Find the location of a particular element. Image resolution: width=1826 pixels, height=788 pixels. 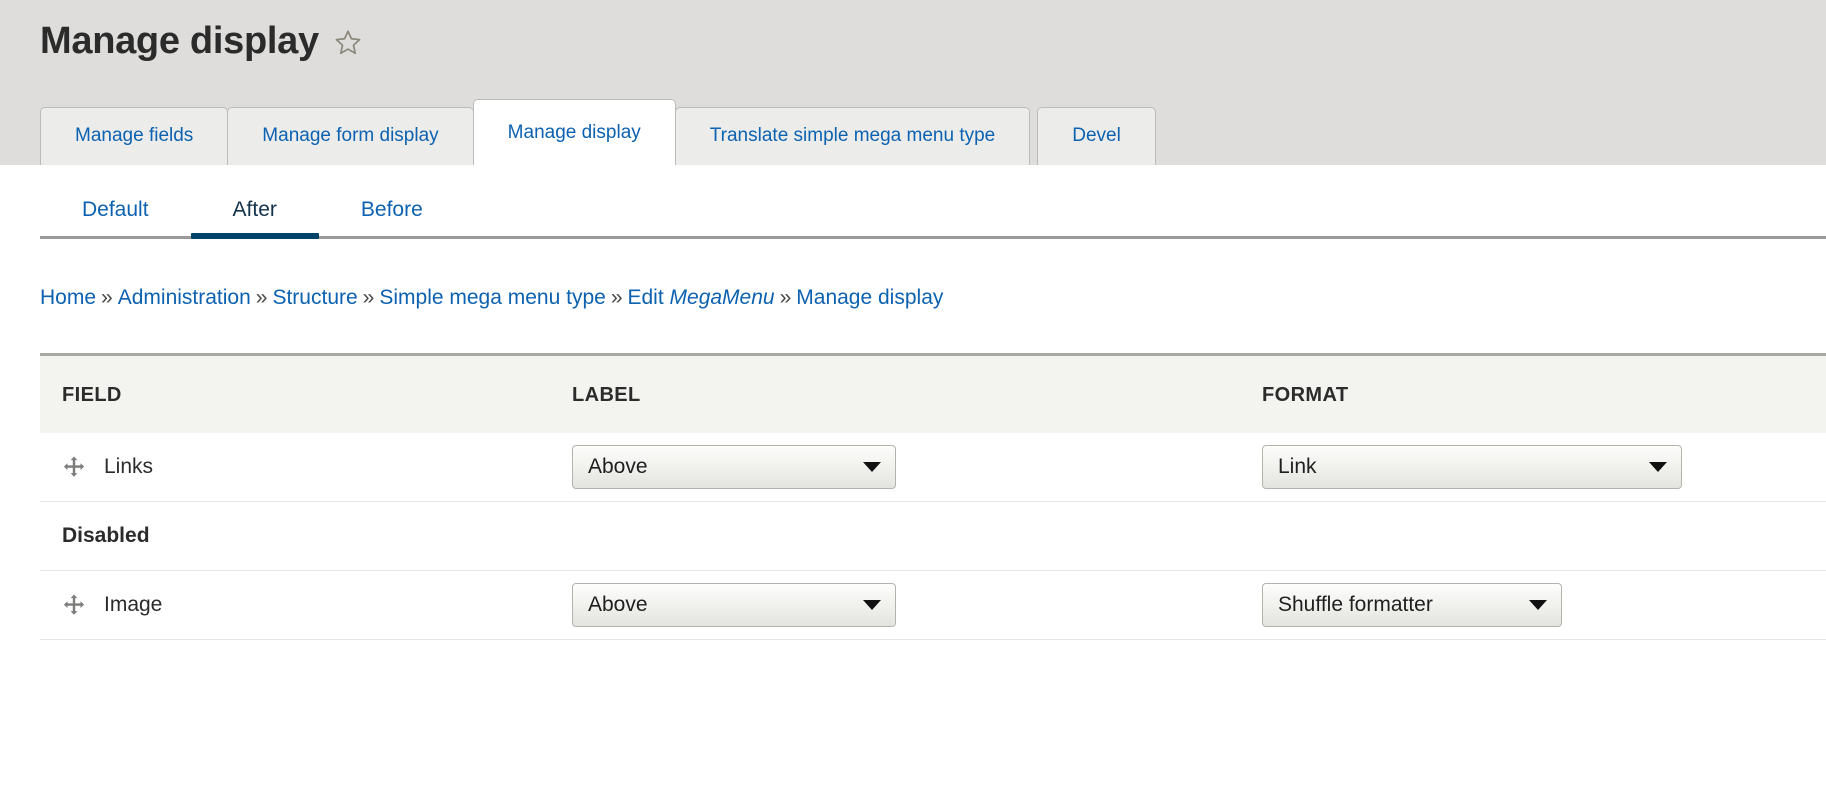

cell-region-label is located at coordinates (917, 536).